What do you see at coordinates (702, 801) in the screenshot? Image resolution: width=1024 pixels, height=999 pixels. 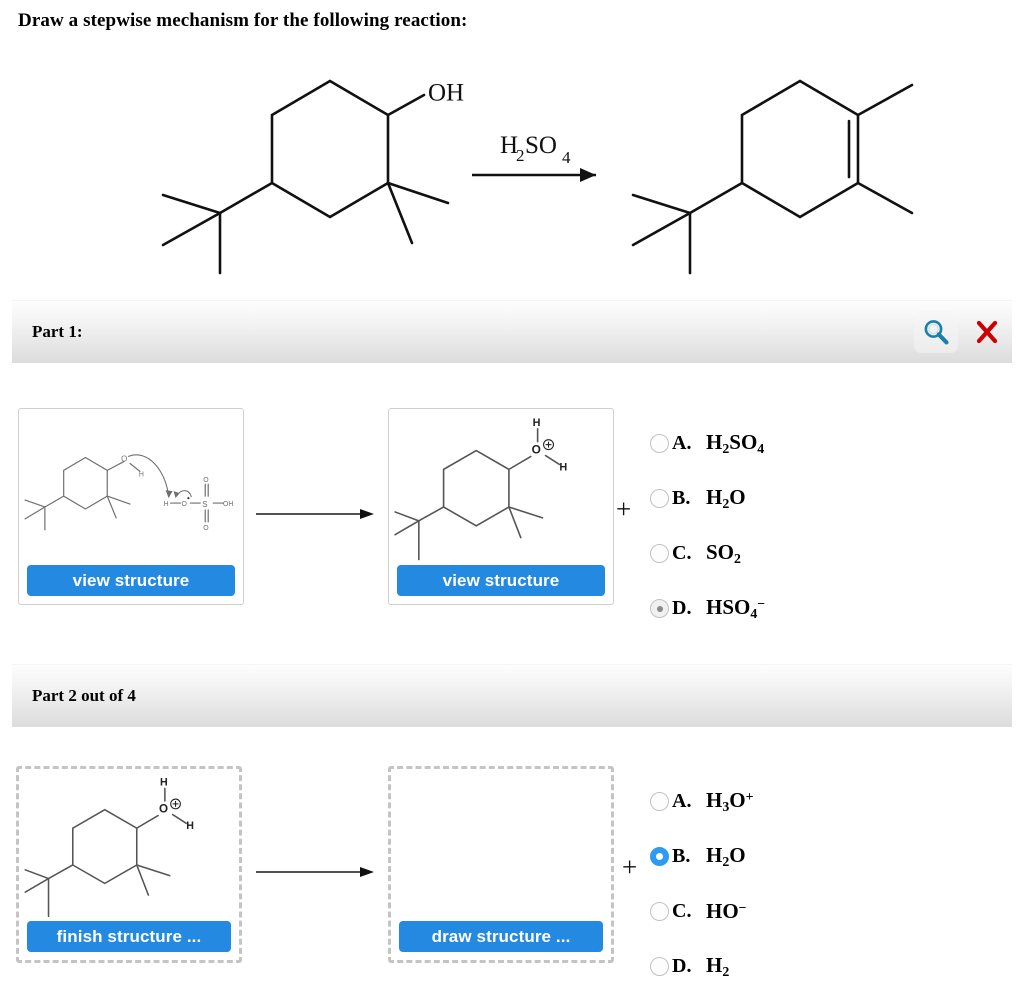 I see `part-2-choice-a: A. H3O+` at bounding box center [702, 801].